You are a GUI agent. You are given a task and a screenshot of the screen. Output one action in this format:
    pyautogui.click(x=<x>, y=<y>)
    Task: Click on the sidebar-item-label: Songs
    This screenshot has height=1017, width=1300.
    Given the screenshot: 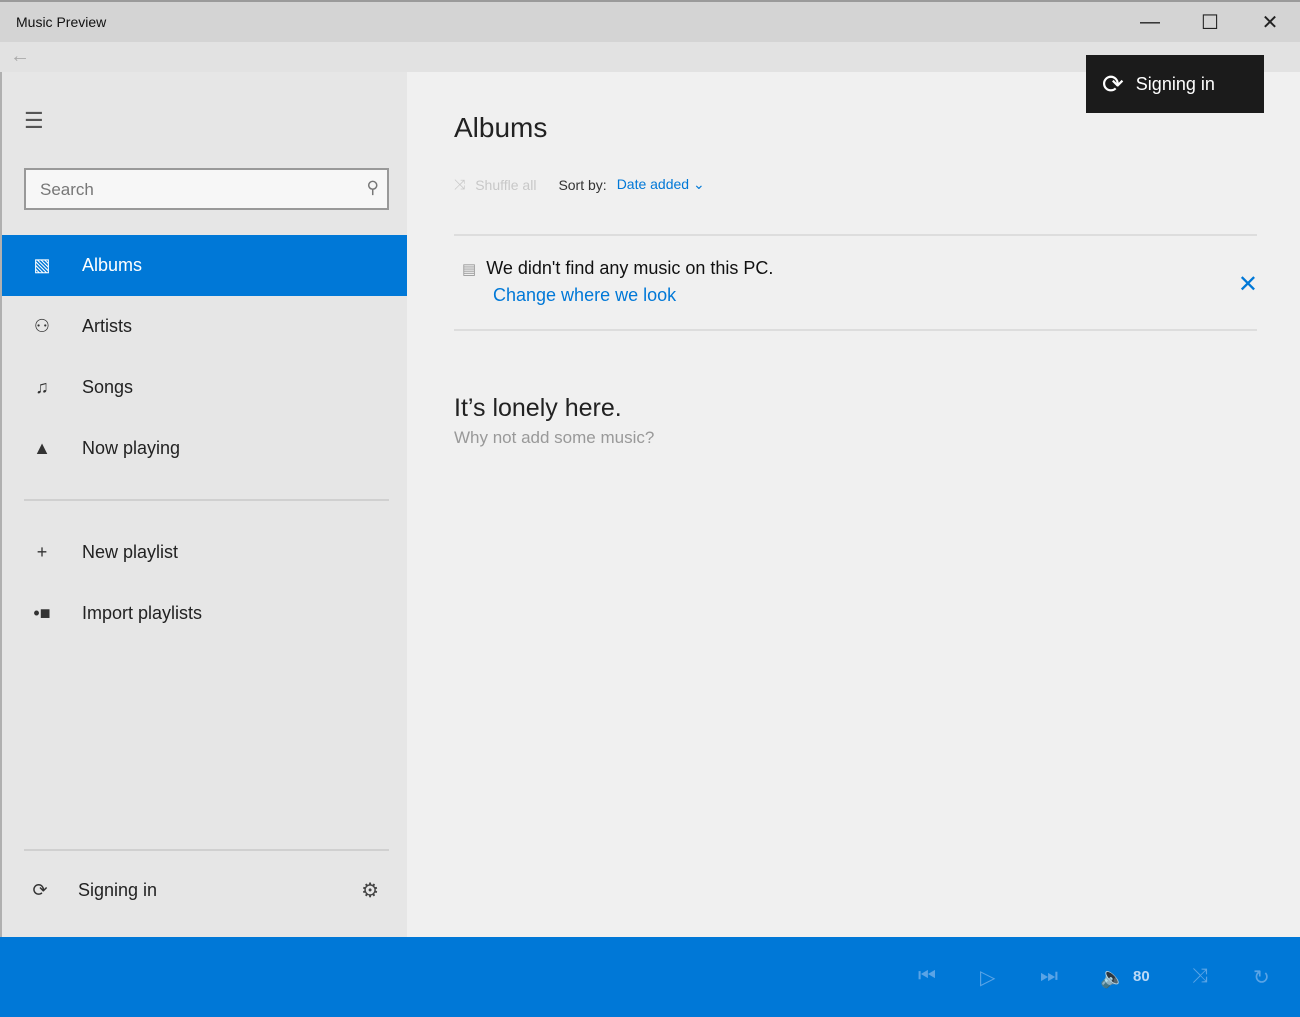 What is the action you would take?
    pyautogui.click(x=108, y=387)
    